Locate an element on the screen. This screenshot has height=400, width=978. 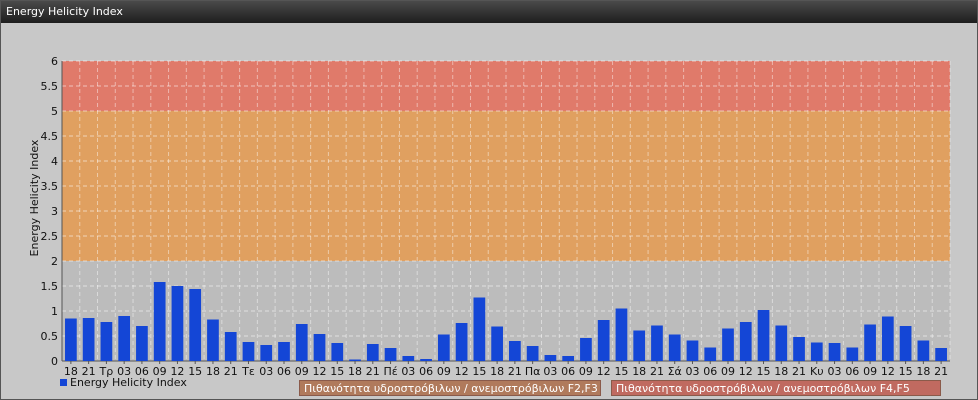
window-title: Energy Helicity Index is located at coordinates (64, 11).